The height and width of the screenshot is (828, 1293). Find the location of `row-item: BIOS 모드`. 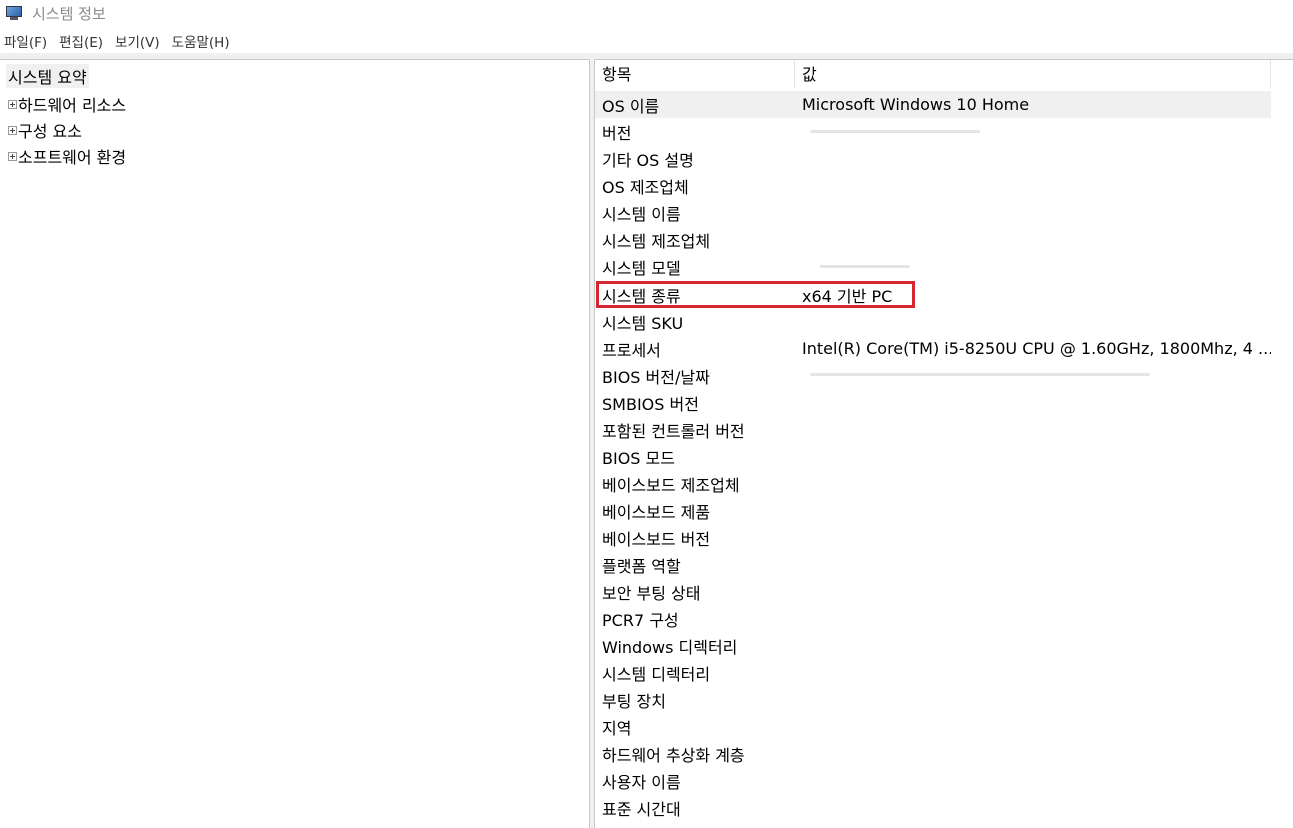

row-item: BIOS 모드 is located at coordinates (638, 458).